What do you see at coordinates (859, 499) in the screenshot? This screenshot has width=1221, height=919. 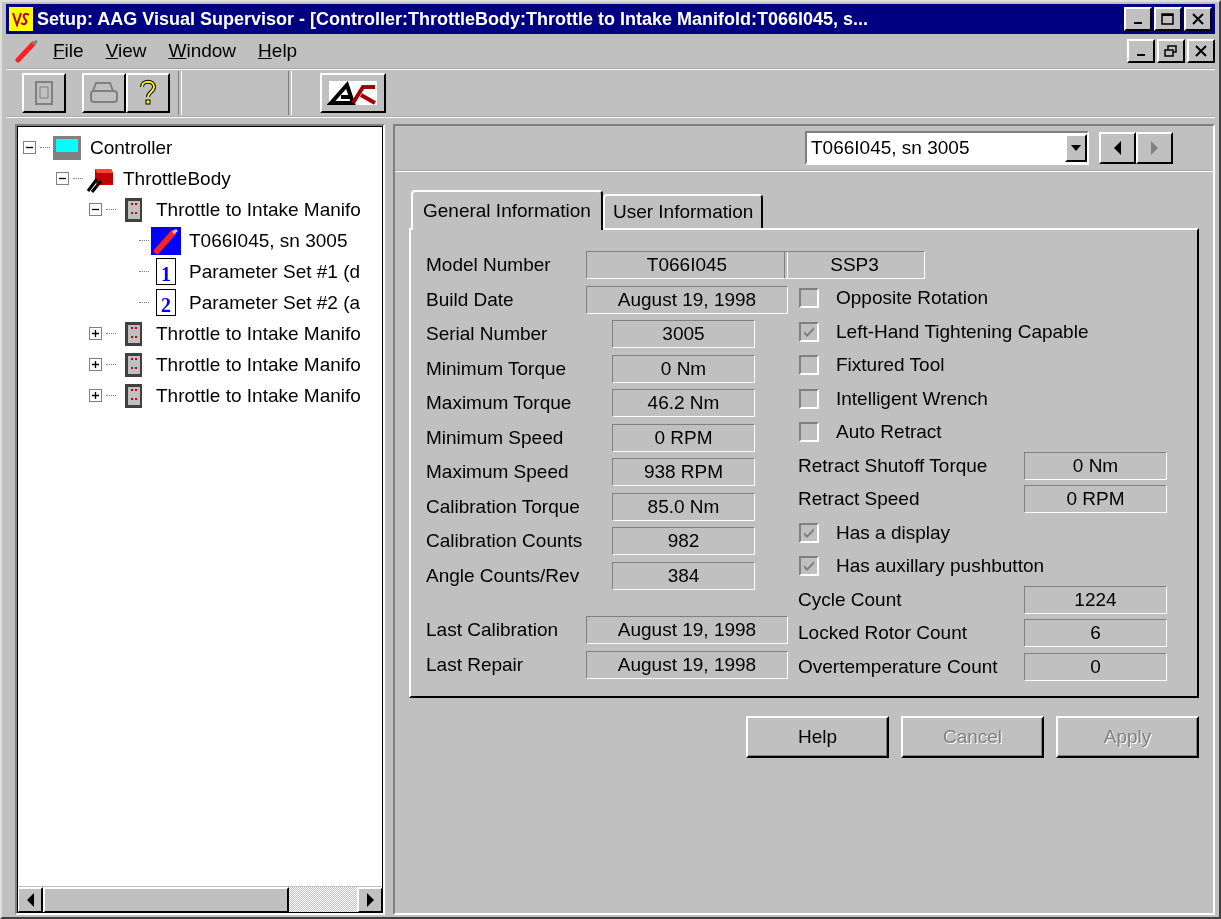 I see `field-label: Retract Speed` at bounding box center [859, 499].